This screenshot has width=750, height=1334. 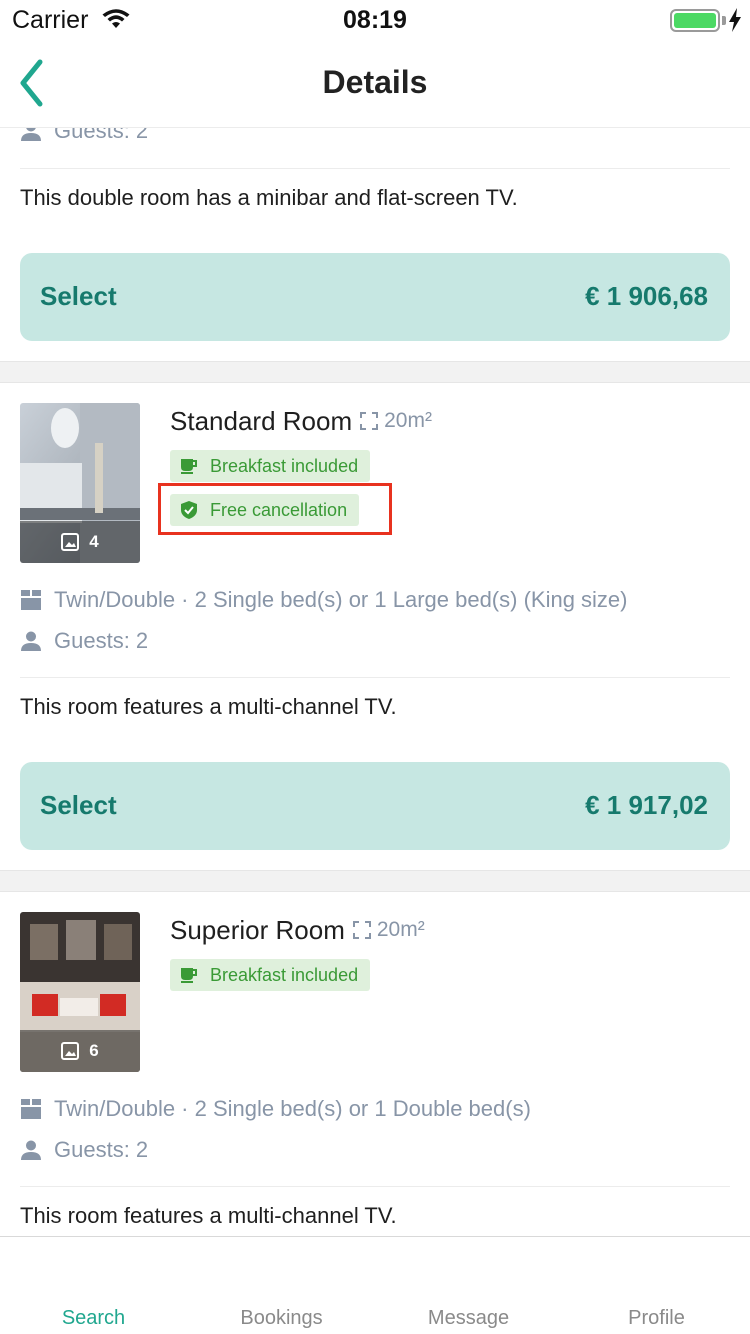 I want to click on tab-bookings: Bookings, so click(x=281, y=1318).